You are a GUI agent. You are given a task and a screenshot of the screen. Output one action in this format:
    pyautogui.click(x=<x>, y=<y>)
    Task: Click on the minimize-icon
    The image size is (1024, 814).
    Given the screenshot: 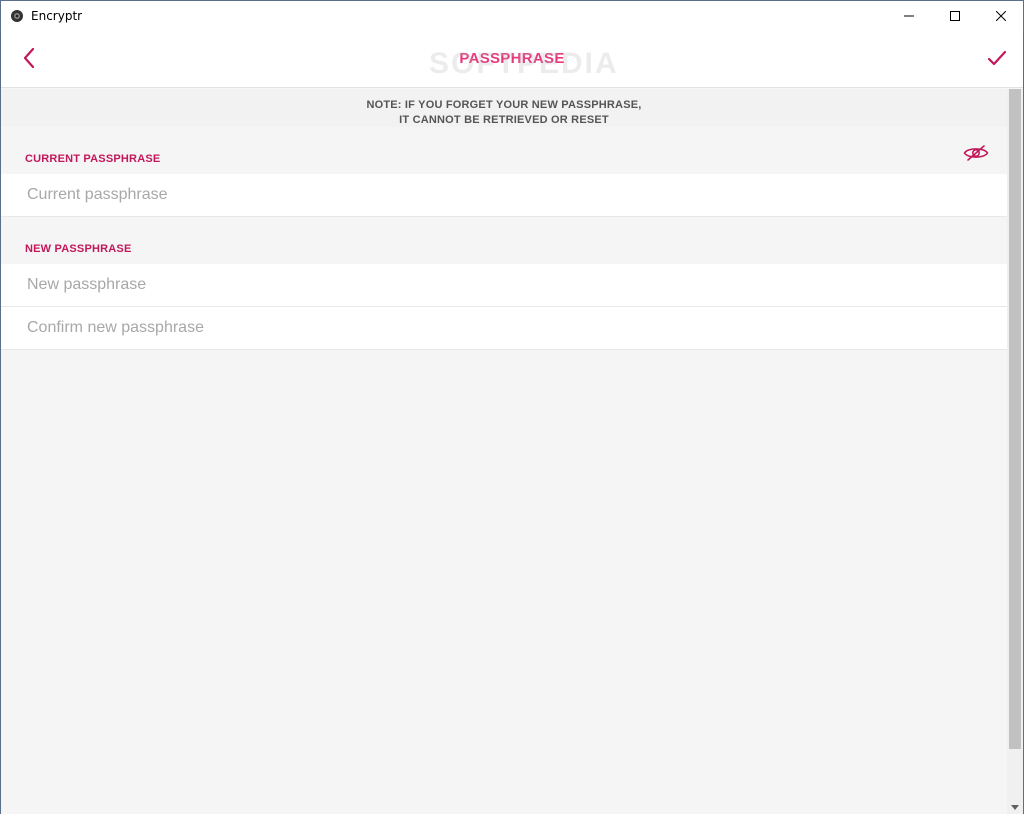 What is the action you would take?
    pyautogui.click(x=909, y=17)
    